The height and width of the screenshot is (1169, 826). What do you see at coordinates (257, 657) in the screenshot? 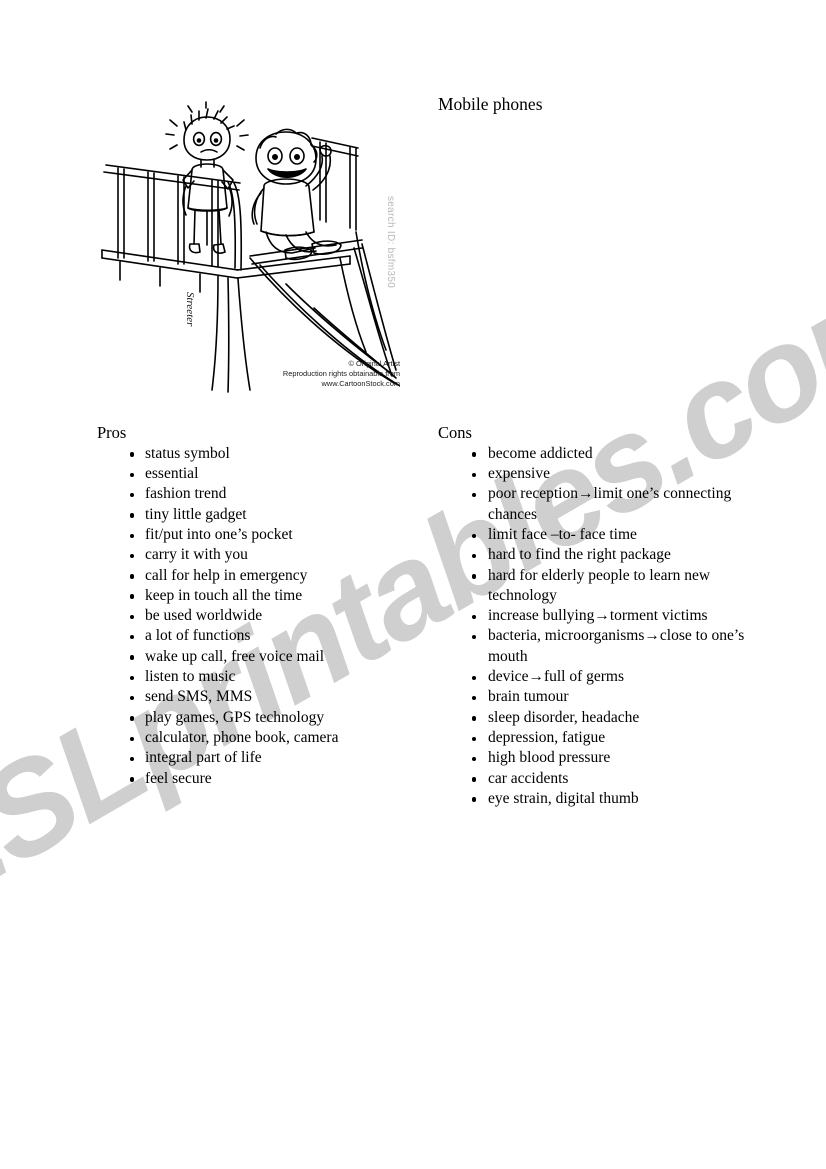
I see `list-item: wake up call, free voice mail` at bounding box center [257, 657].